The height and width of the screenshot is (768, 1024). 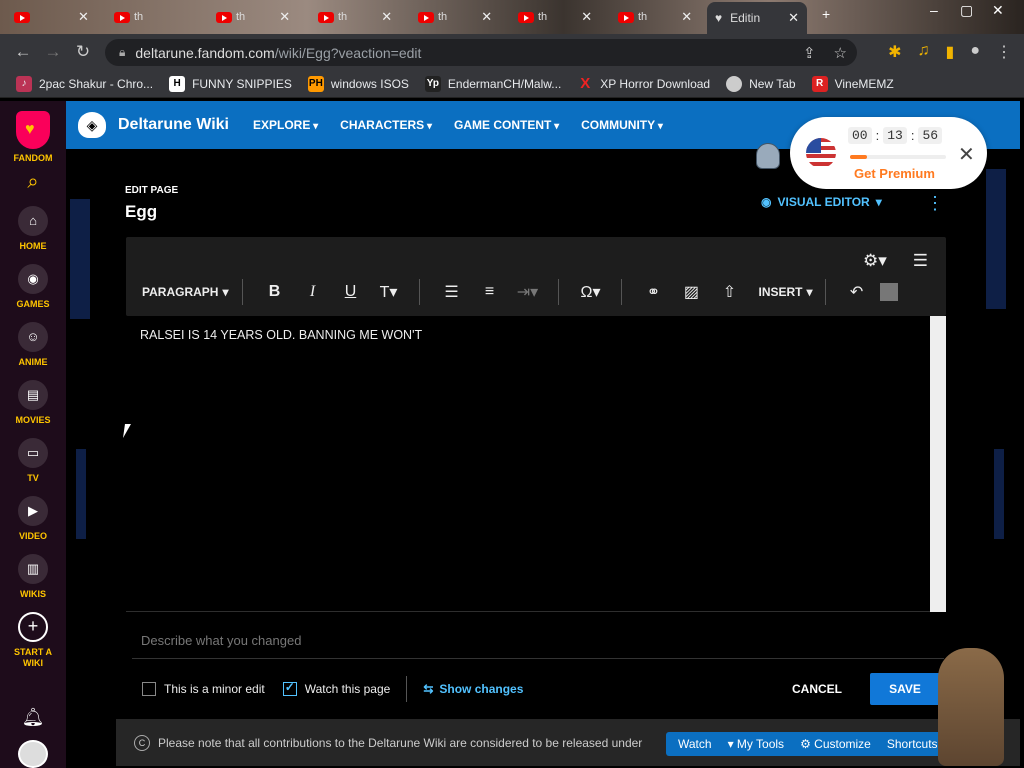 I want to click on close-window-icon: ✕, so click(x=998, y=10).